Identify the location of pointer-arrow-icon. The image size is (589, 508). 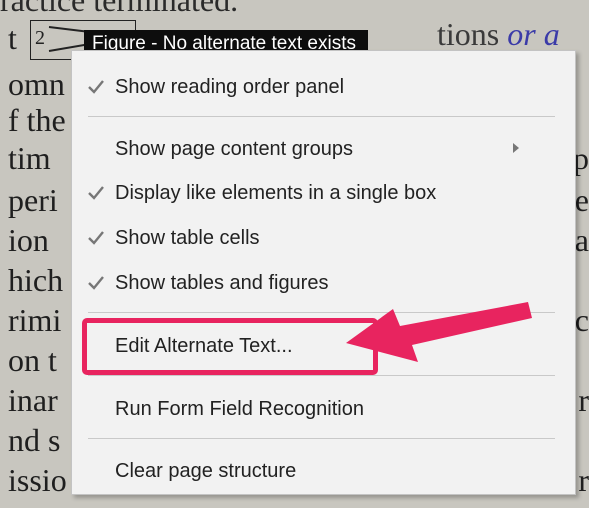
(439, 332).